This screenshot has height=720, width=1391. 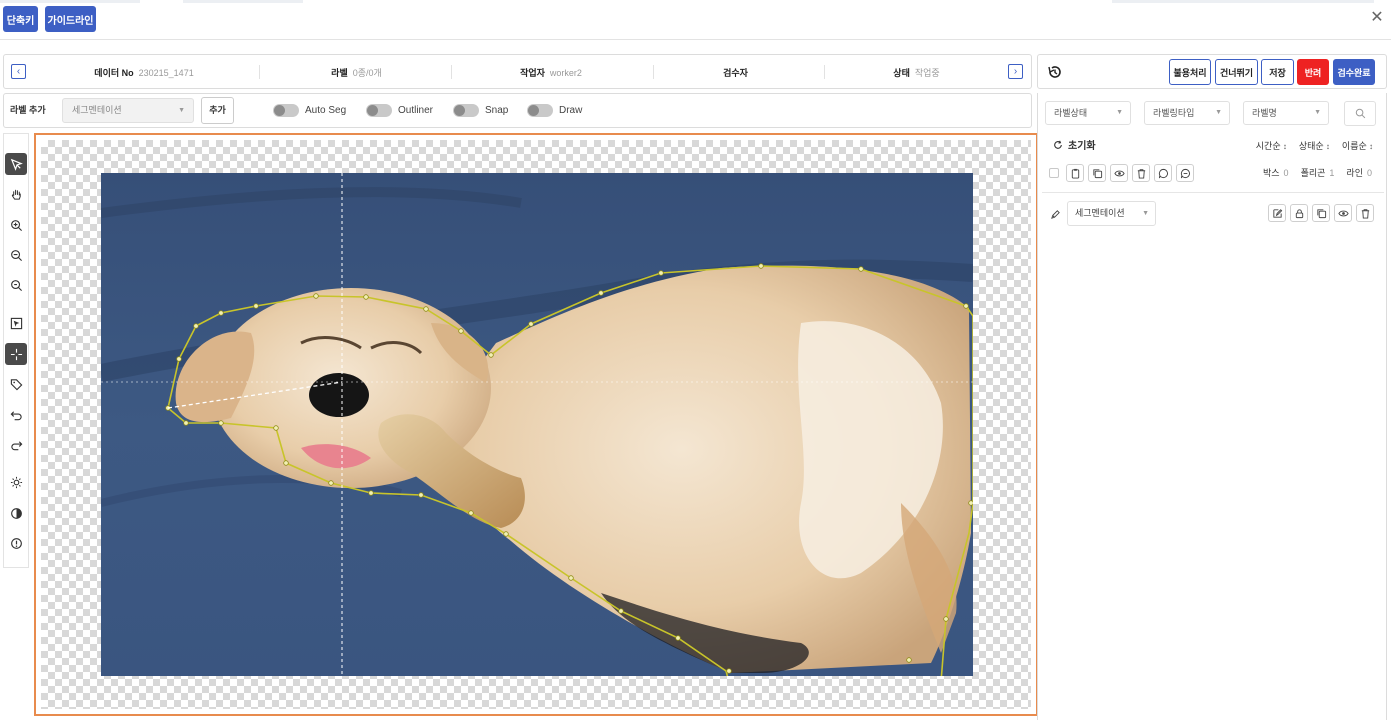 I want to click on paste-button, so click(x=1075, y=173).